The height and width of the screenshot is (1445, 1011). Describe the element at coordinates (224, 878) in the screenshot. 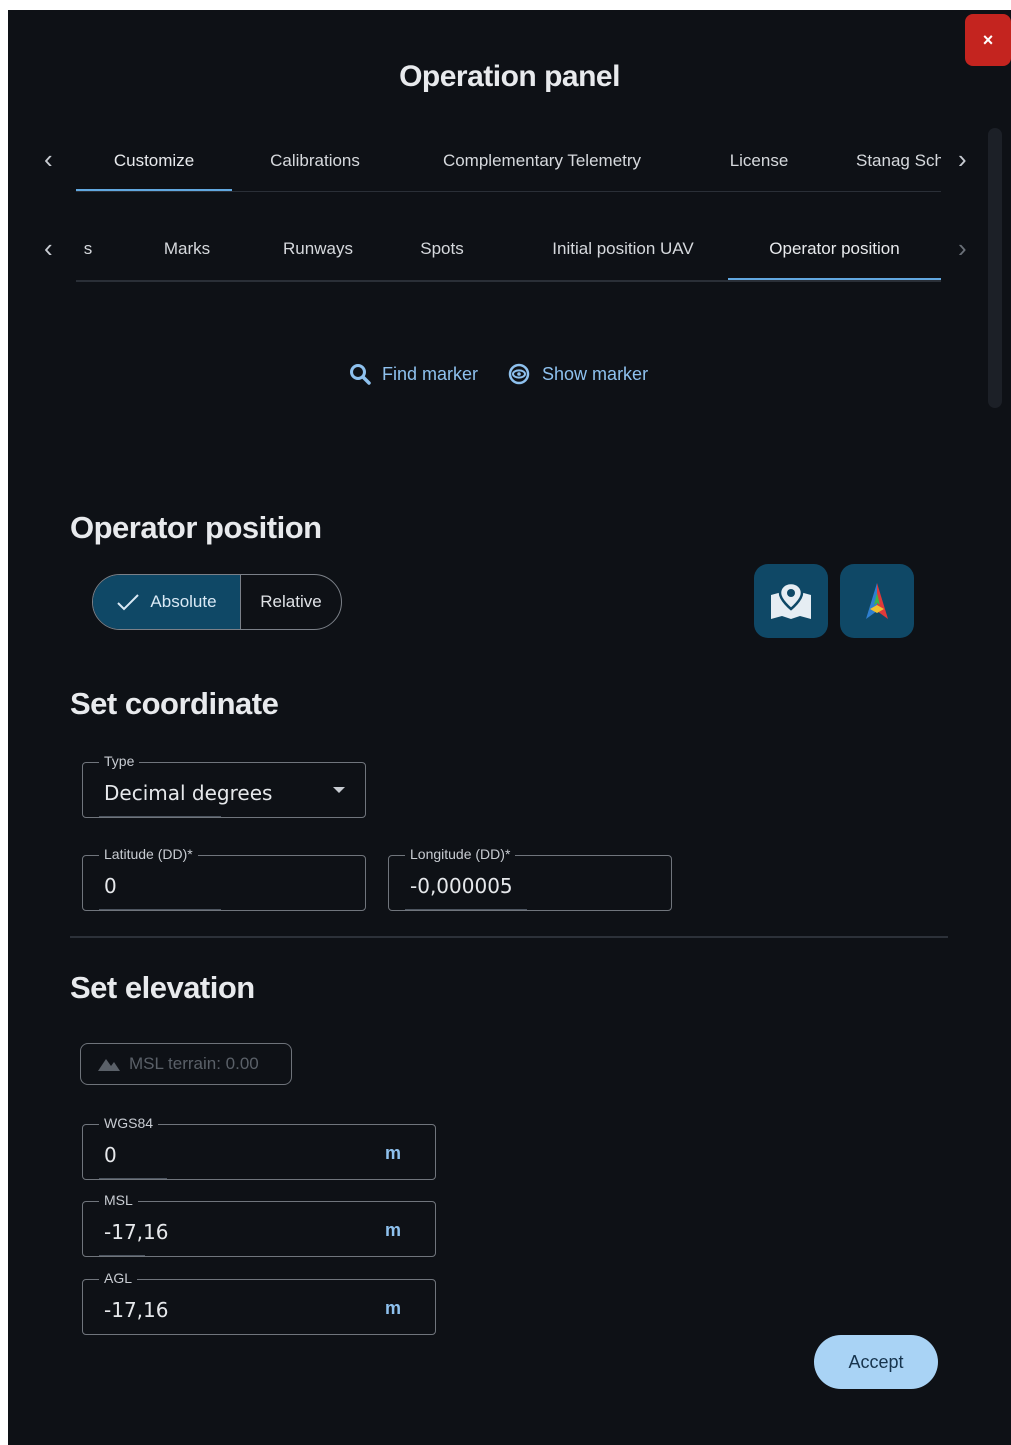

I see `latitude-field: Latitude (DD)* 0` at that location.